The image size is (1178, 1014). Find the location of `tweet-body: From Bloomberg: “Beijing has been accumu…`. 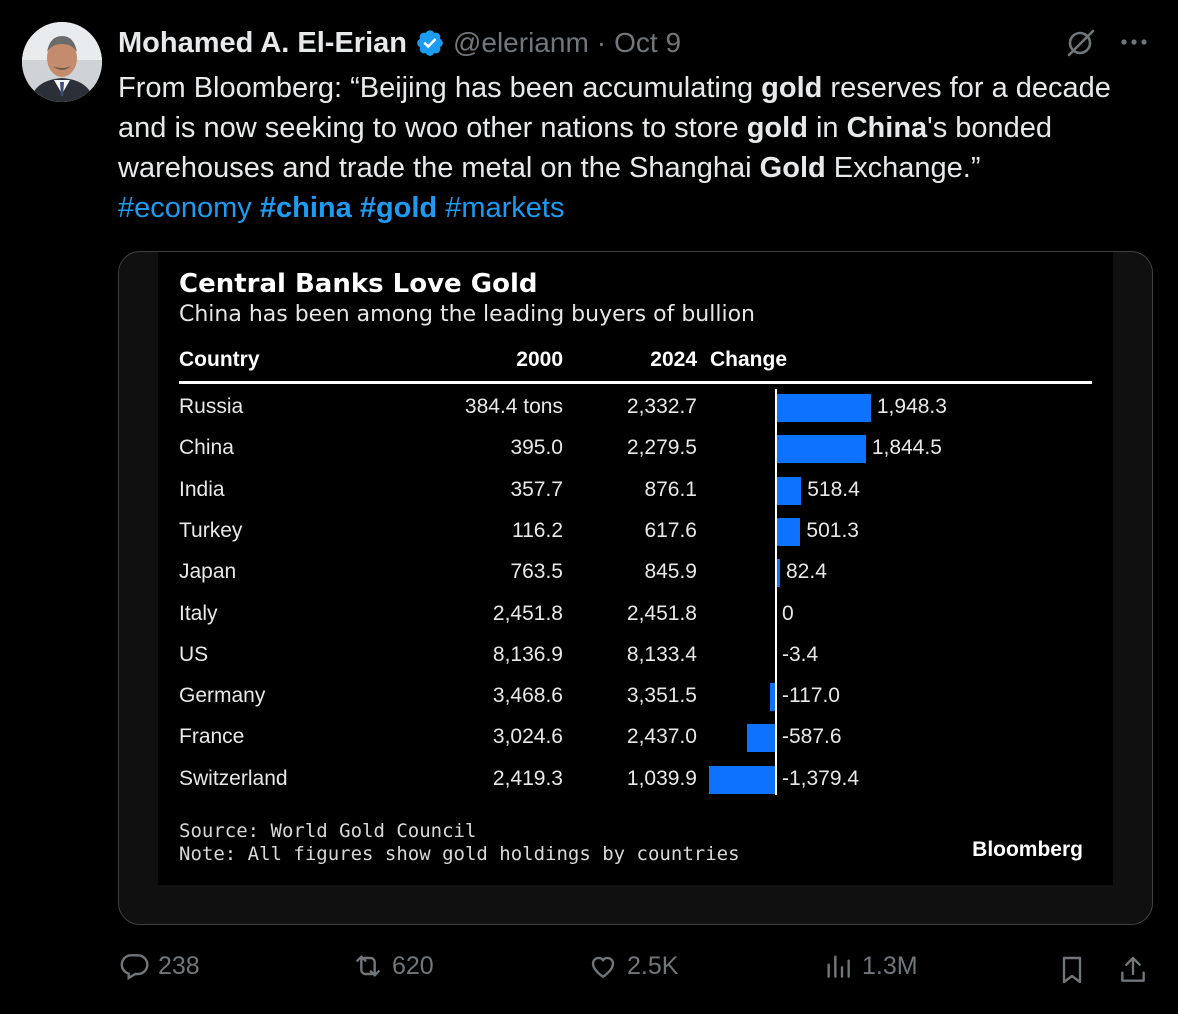

tweet-body: From Bloomberg: “Beijing has been accumu… is located at coordinates (614, 128).